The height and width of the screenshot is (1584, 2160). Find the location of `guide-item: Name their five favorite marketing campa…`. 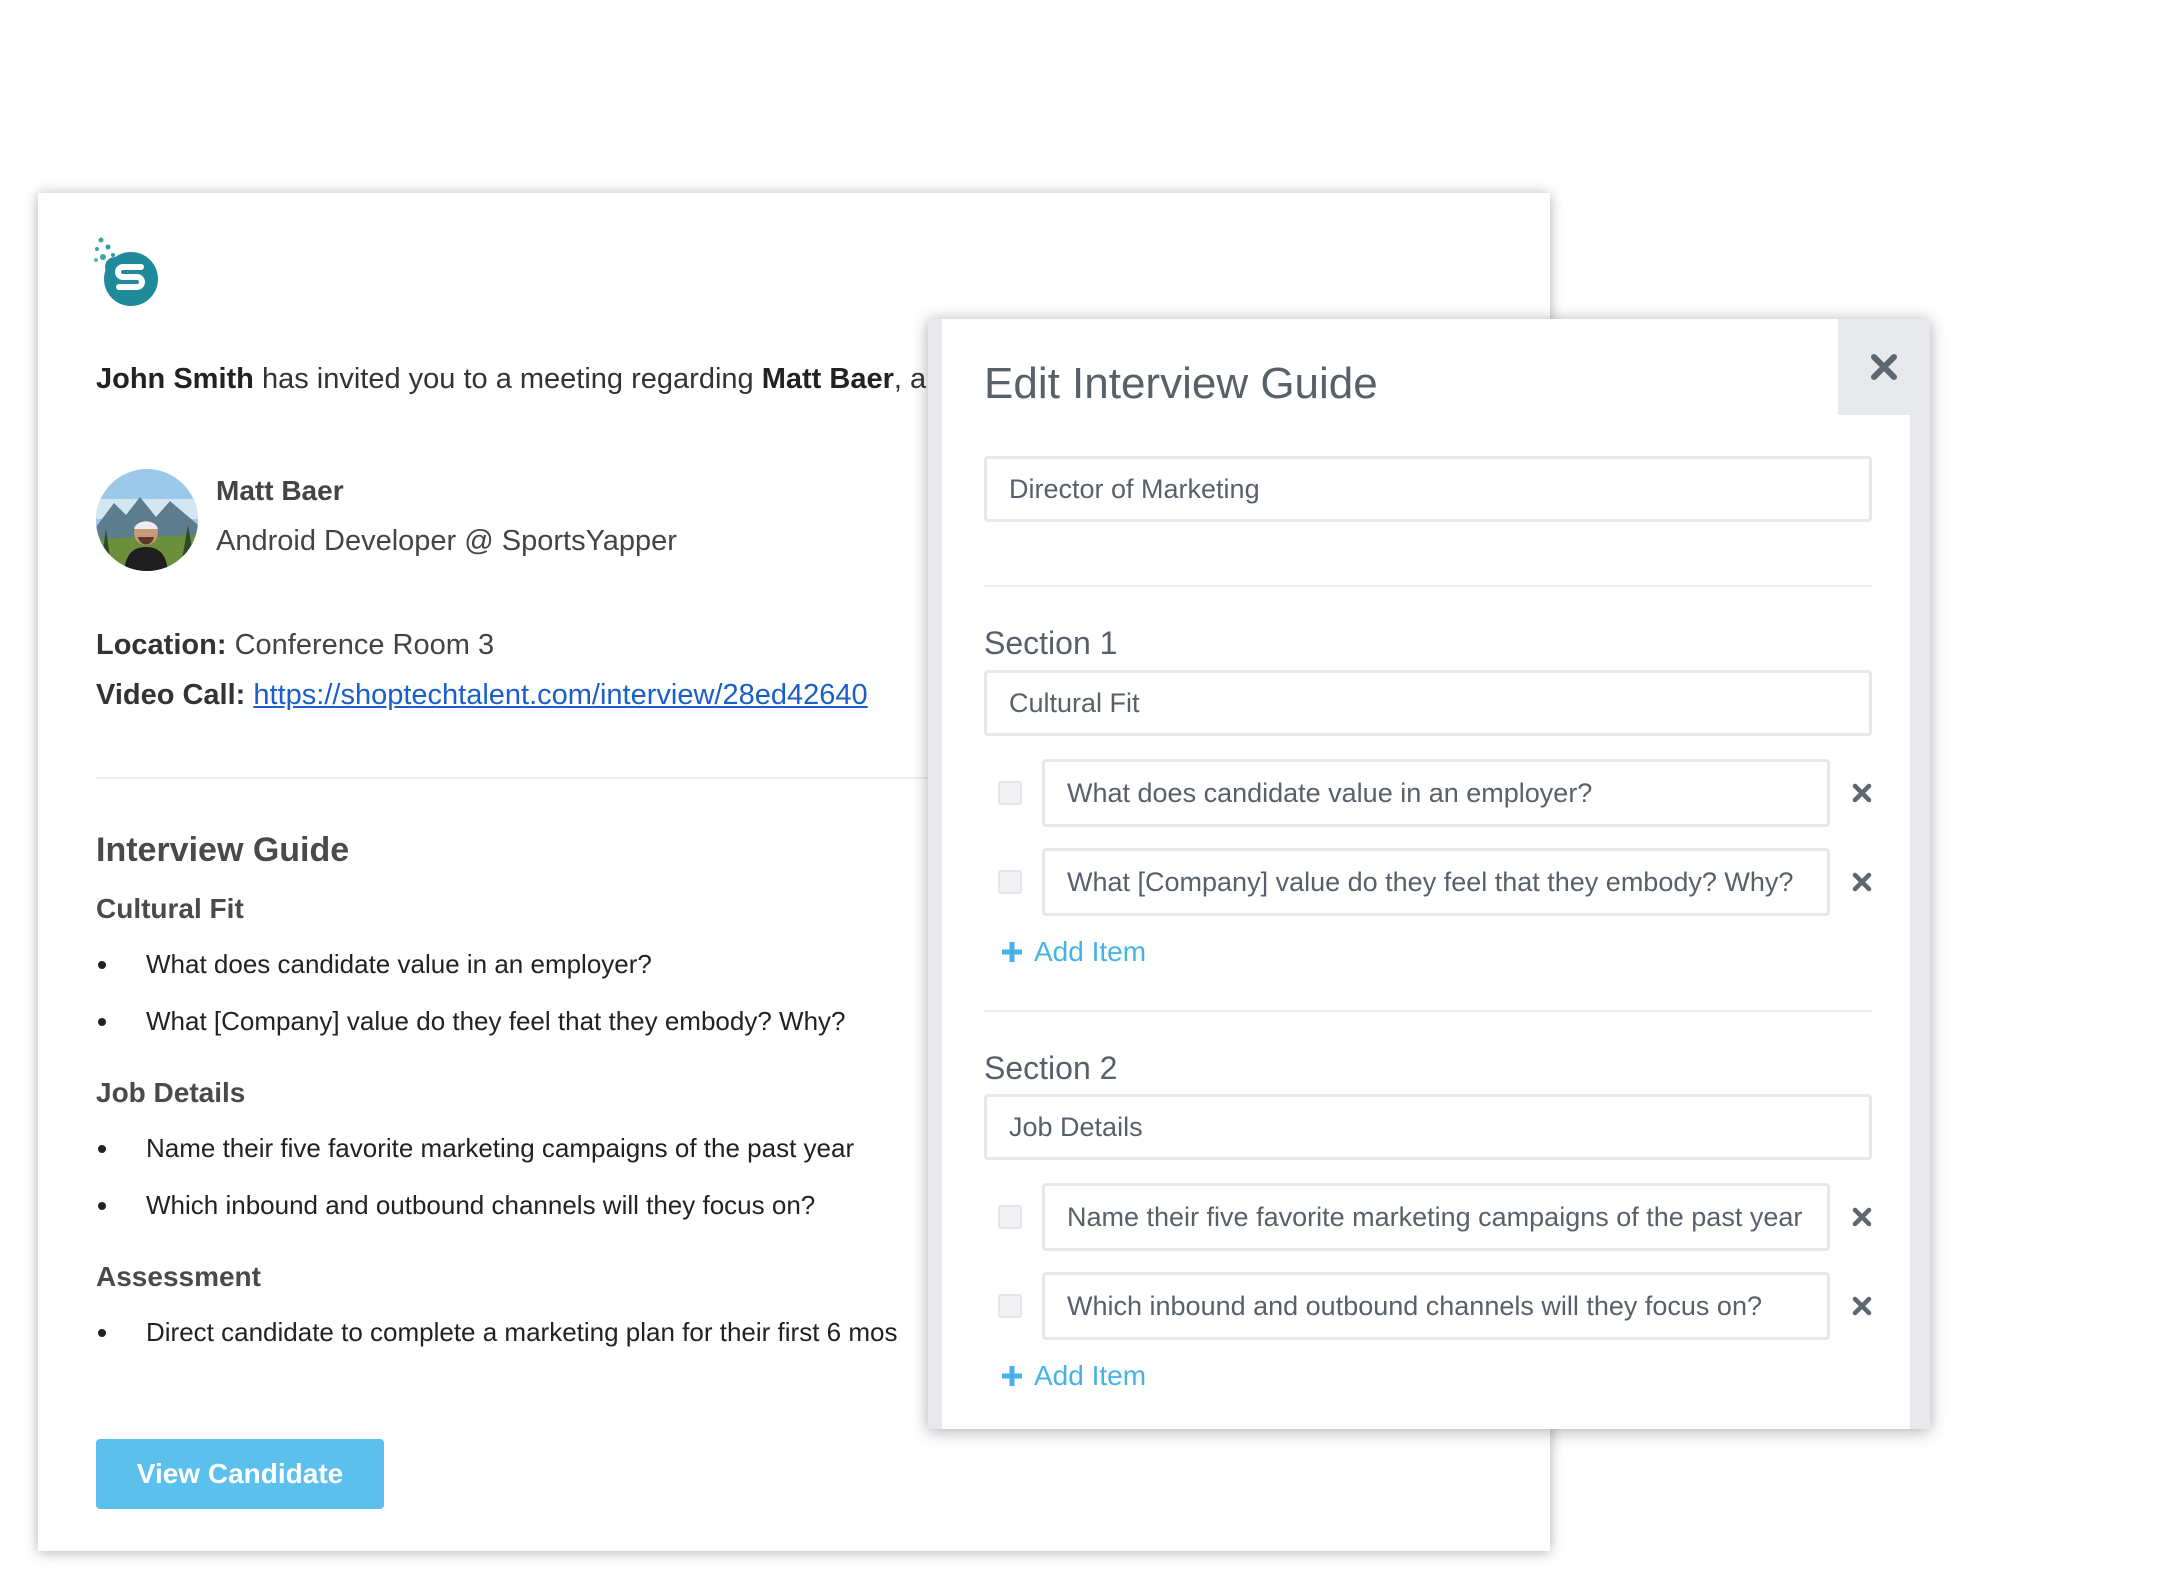

guide-item: Name their five favorite marketing campa… is located at coordinates (536, 1161).